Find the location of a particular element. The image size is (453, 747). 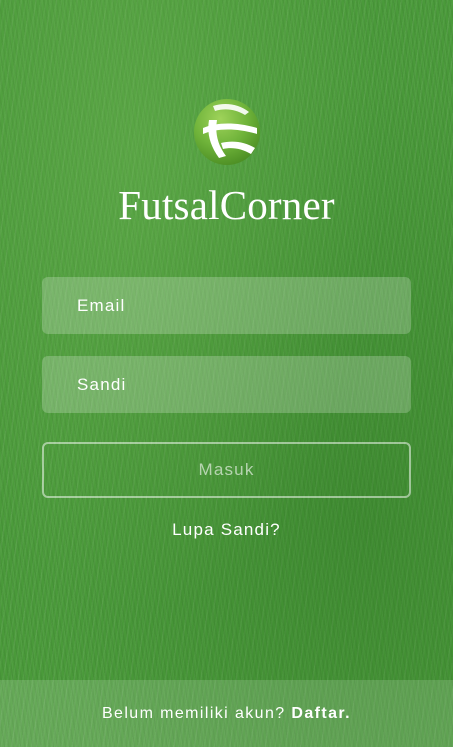

app-name: FutsalCorner is located at coordinates (226, 205).